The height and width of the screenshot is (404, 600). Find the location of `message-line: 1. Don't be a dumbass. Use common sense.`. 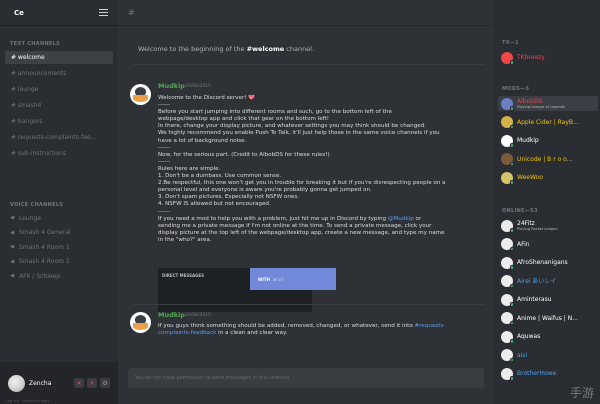

message-line: 1. Don't be a dumbass. Use common sense. is located at coordinates (220, 176).